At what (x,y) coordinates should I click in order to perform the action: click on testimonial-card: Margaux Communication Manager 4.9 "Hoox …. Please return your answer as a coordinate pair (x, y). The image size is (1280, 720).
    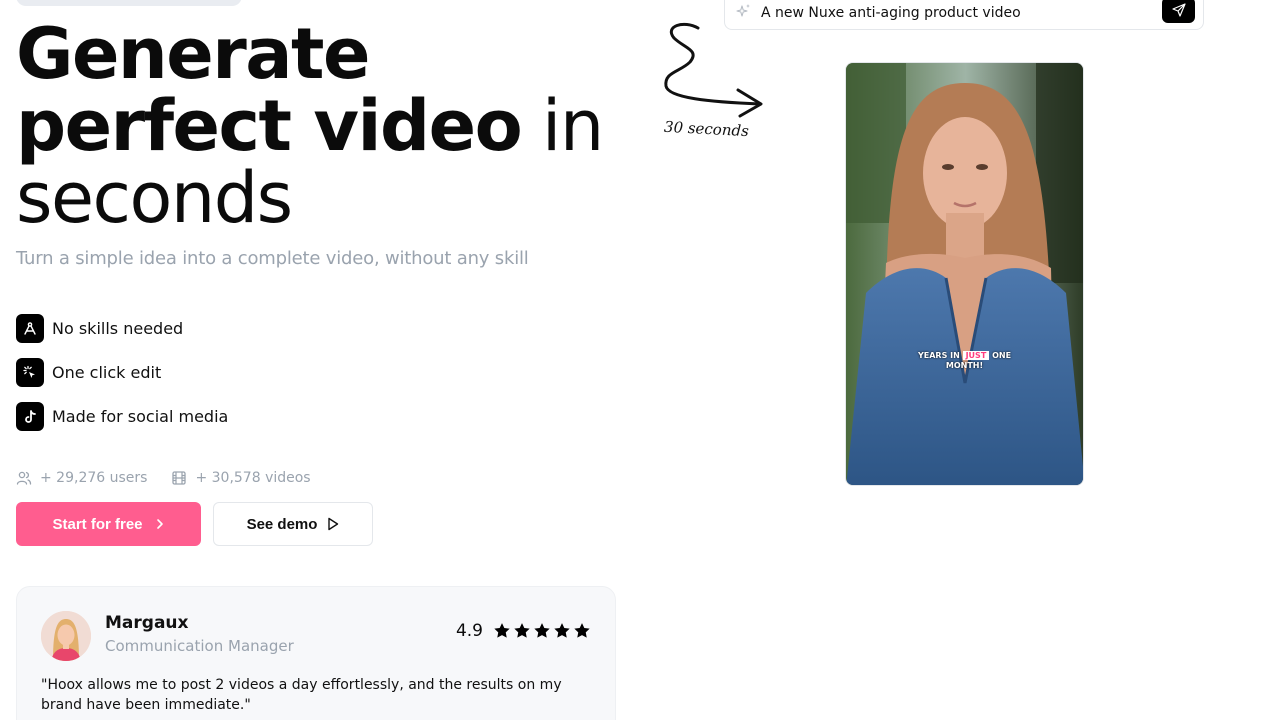
    Looking at the image, I should click on (316, 653).